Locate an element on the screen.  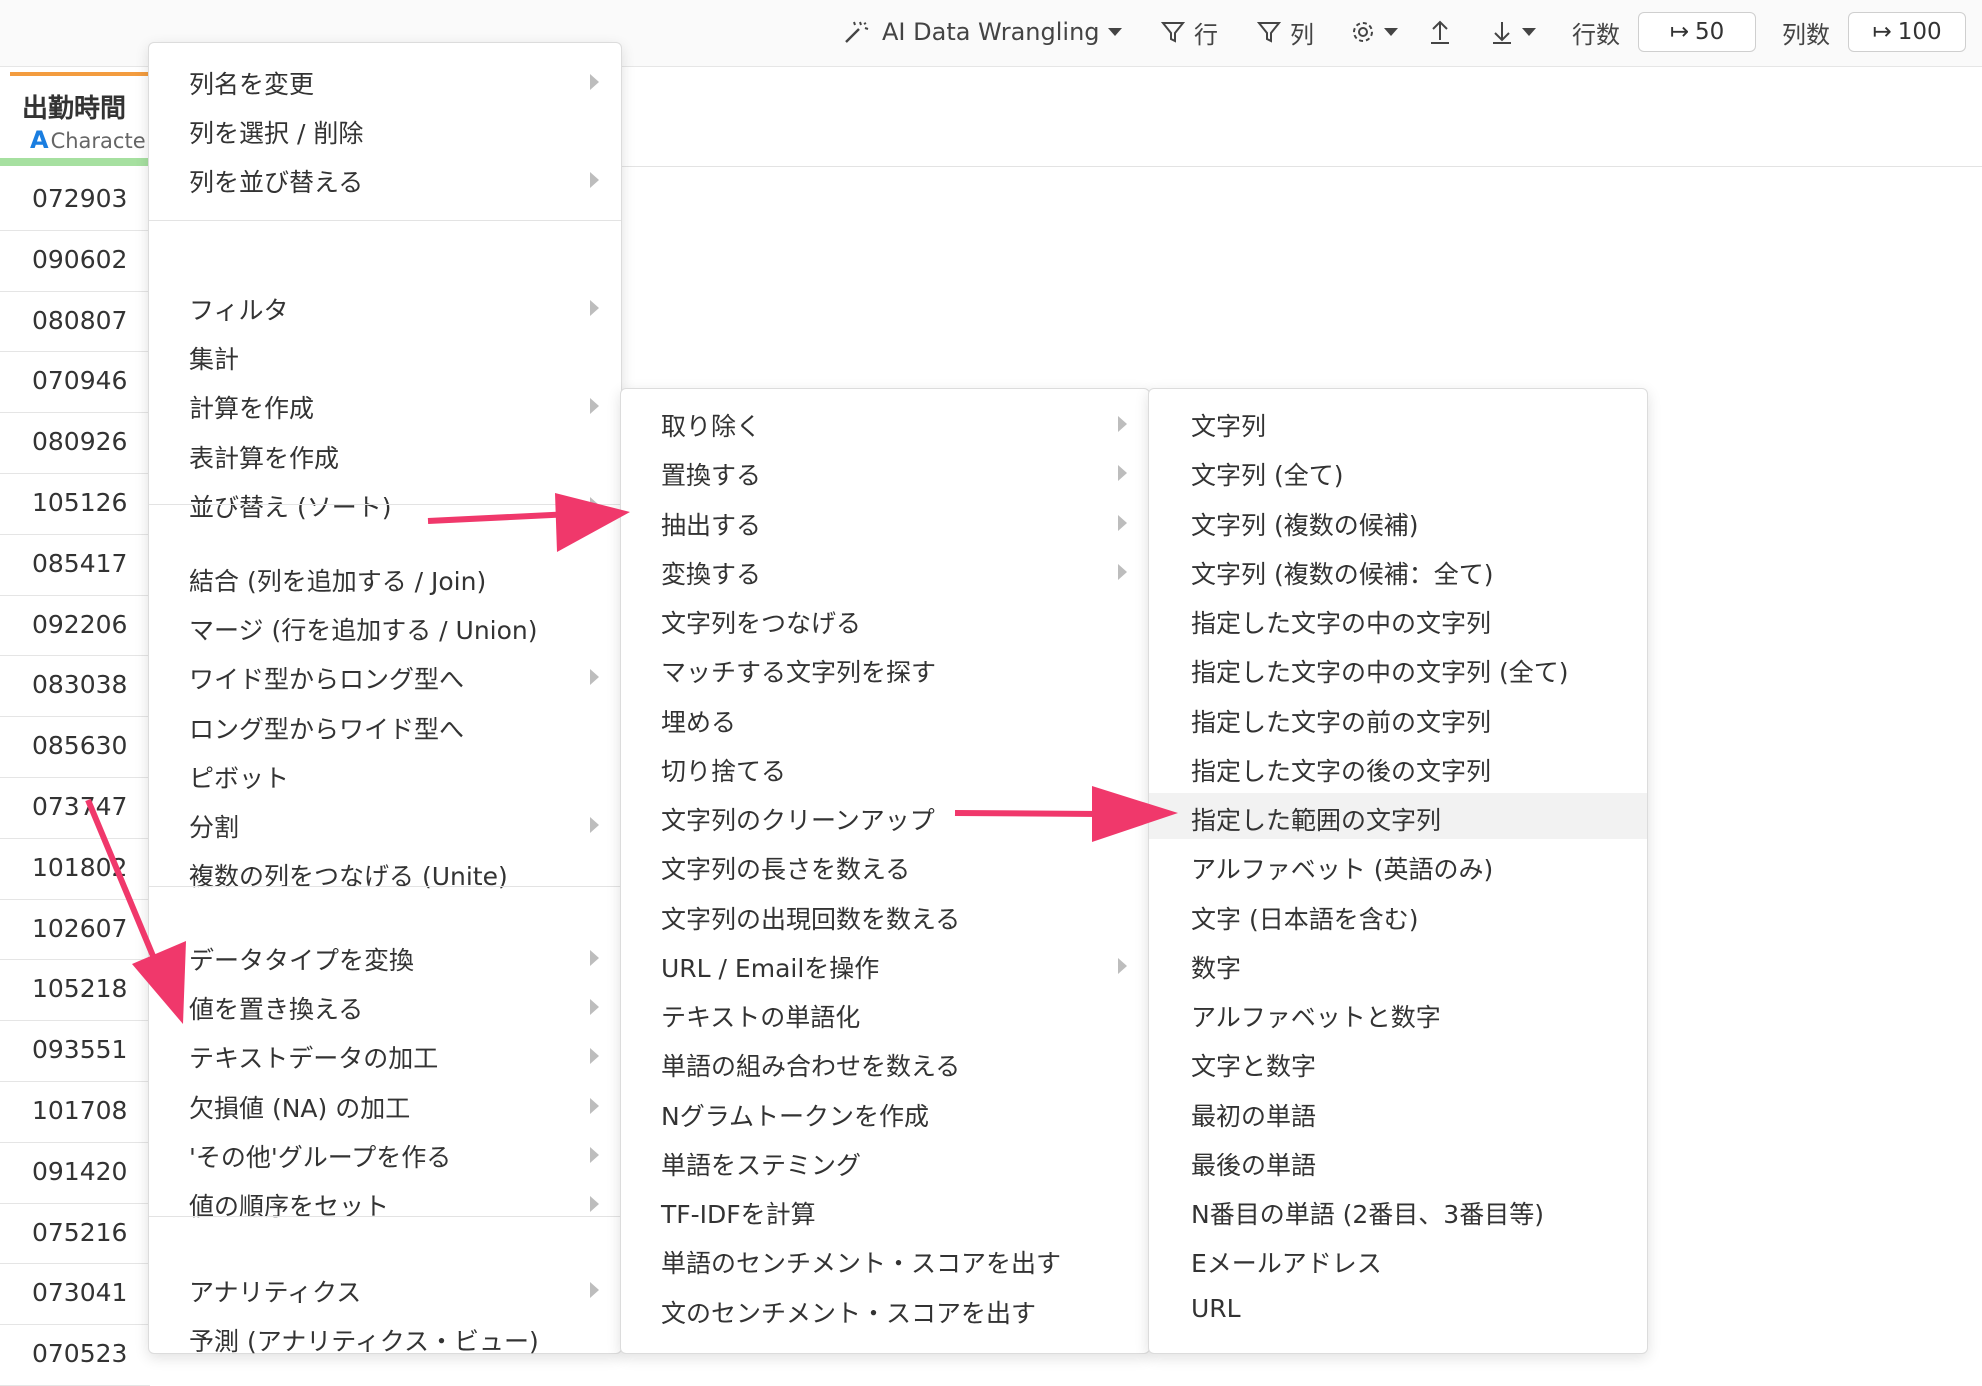
extract-option: 指定した文字の後の文字列 is located at coordinates (1398, 767).